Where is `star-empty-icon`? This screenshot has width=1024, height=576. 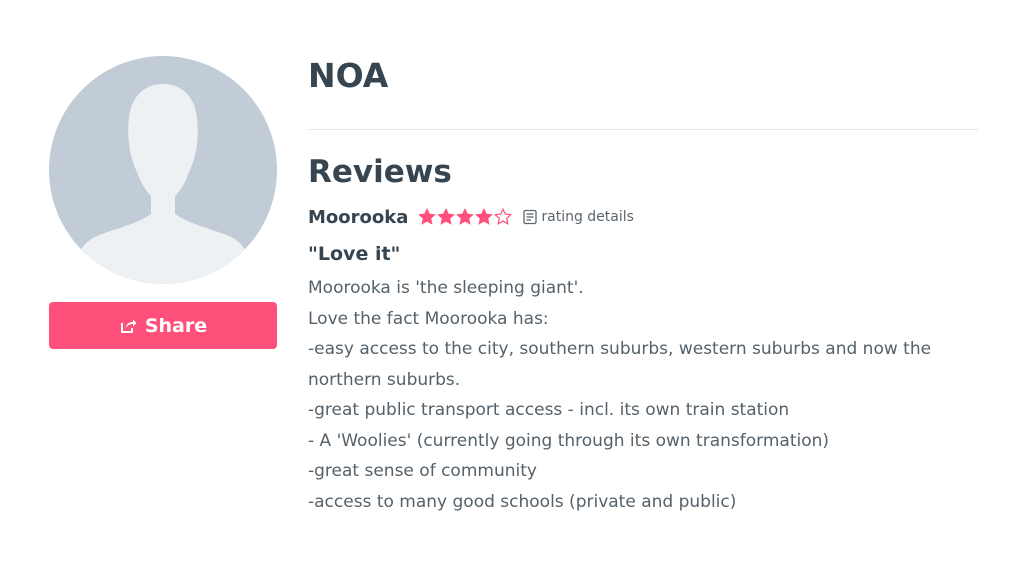 star-empty-icon is located at coordinates (503, 216).